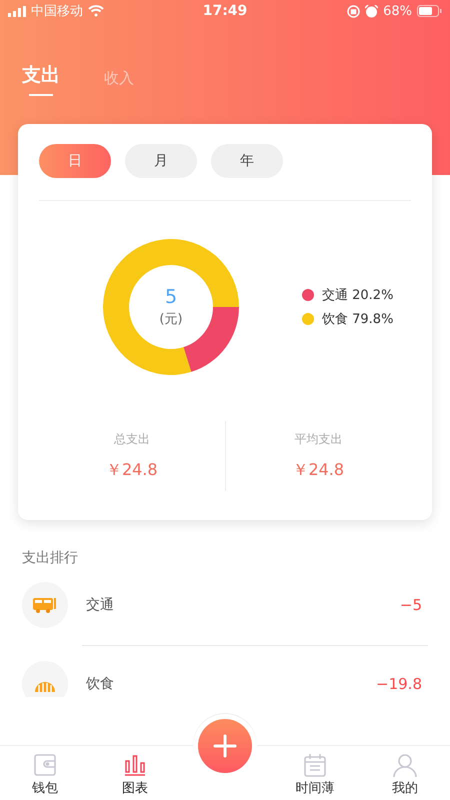 Image resolution: width=450 pixels, height=800 pixels. I want to click on plus-icon, so click(225, 746).